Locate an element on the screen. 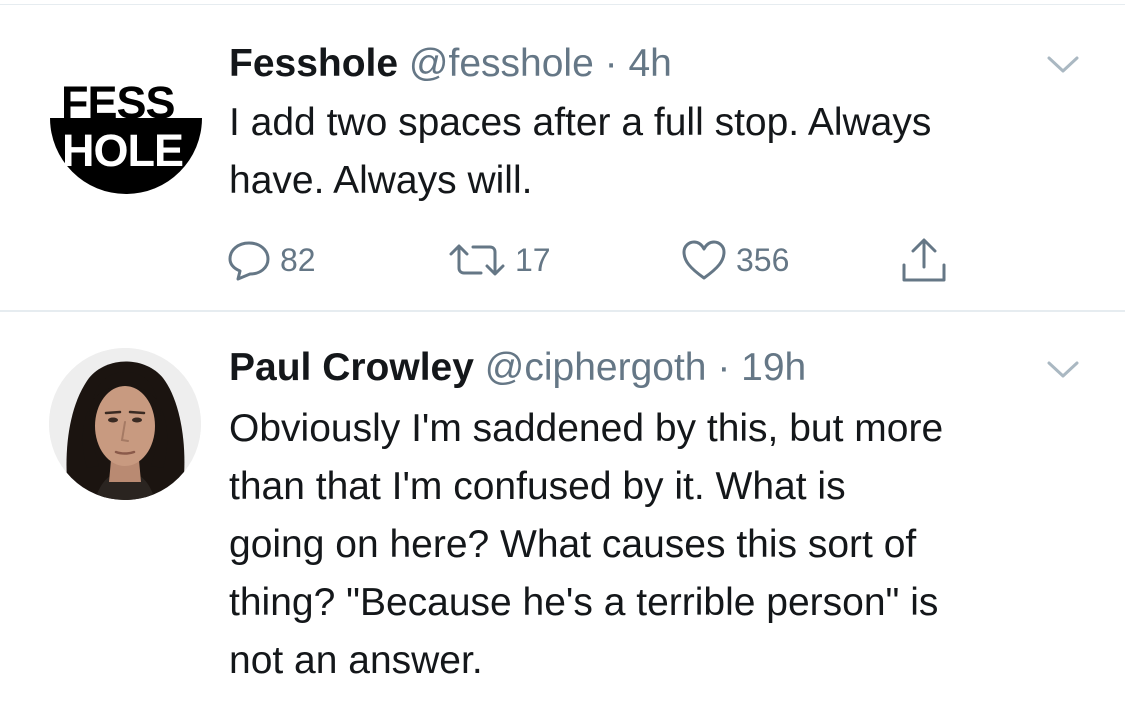  like-count: 356 is located at coordinates (763, 259).